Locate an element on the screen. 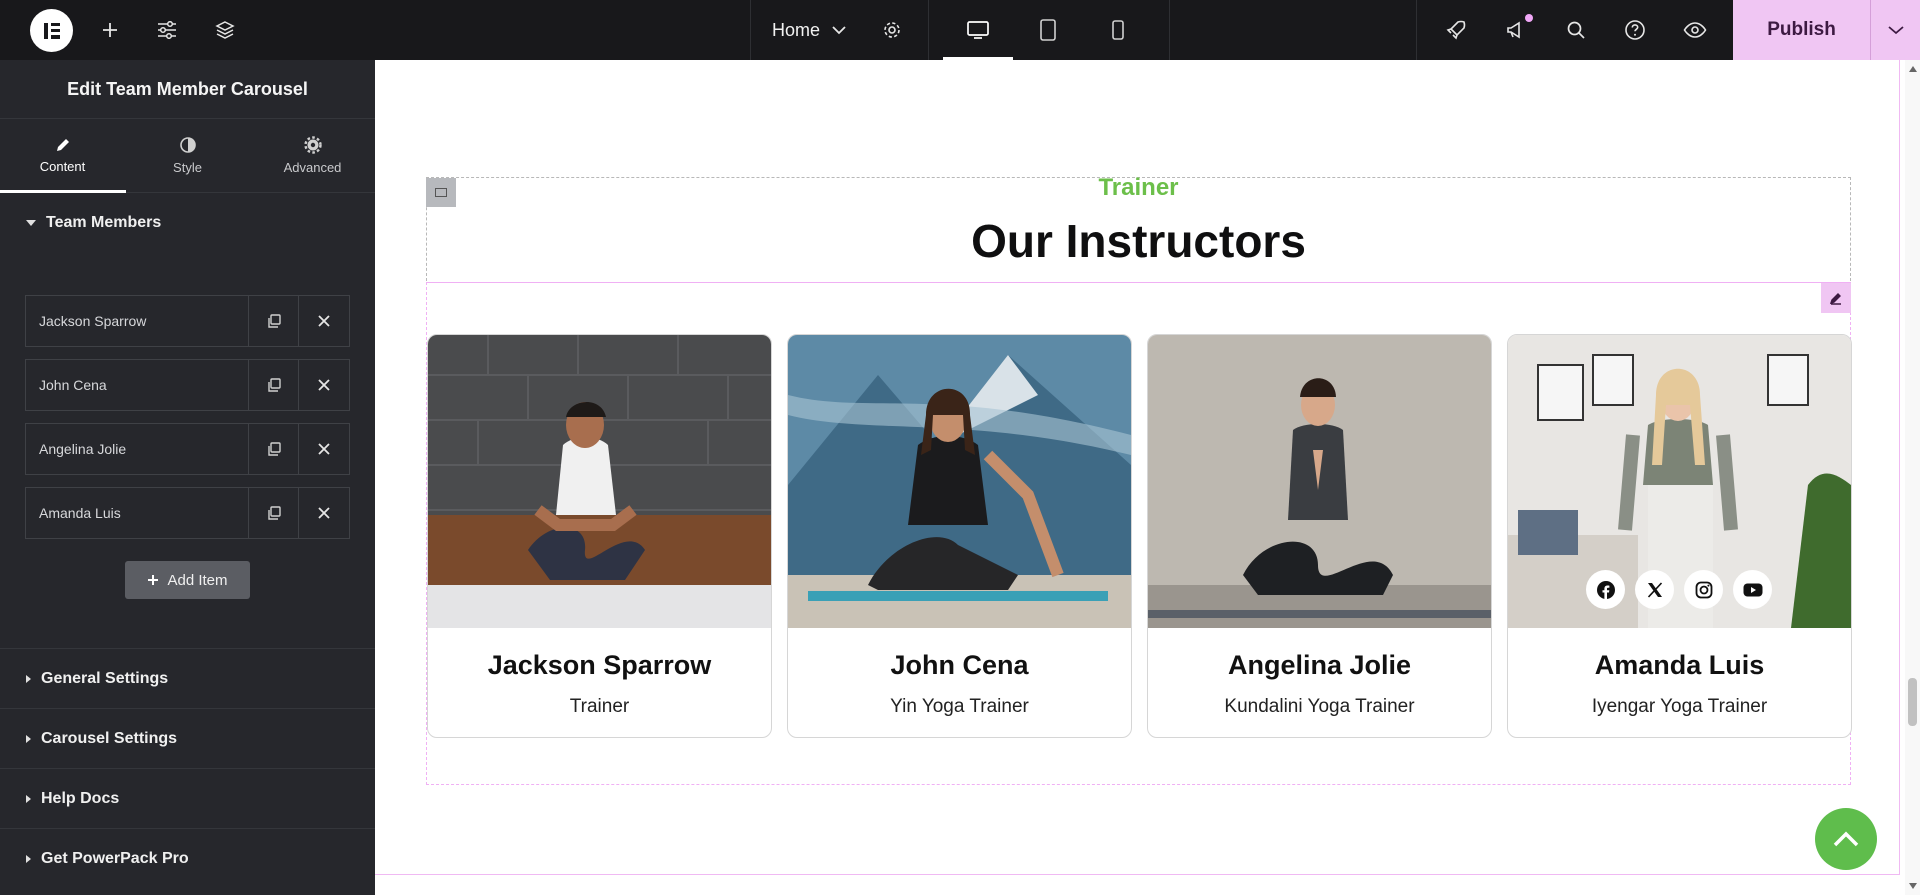 This screenshot has width=1920, height=895. gear-icon is located at coordinates (312, 145).